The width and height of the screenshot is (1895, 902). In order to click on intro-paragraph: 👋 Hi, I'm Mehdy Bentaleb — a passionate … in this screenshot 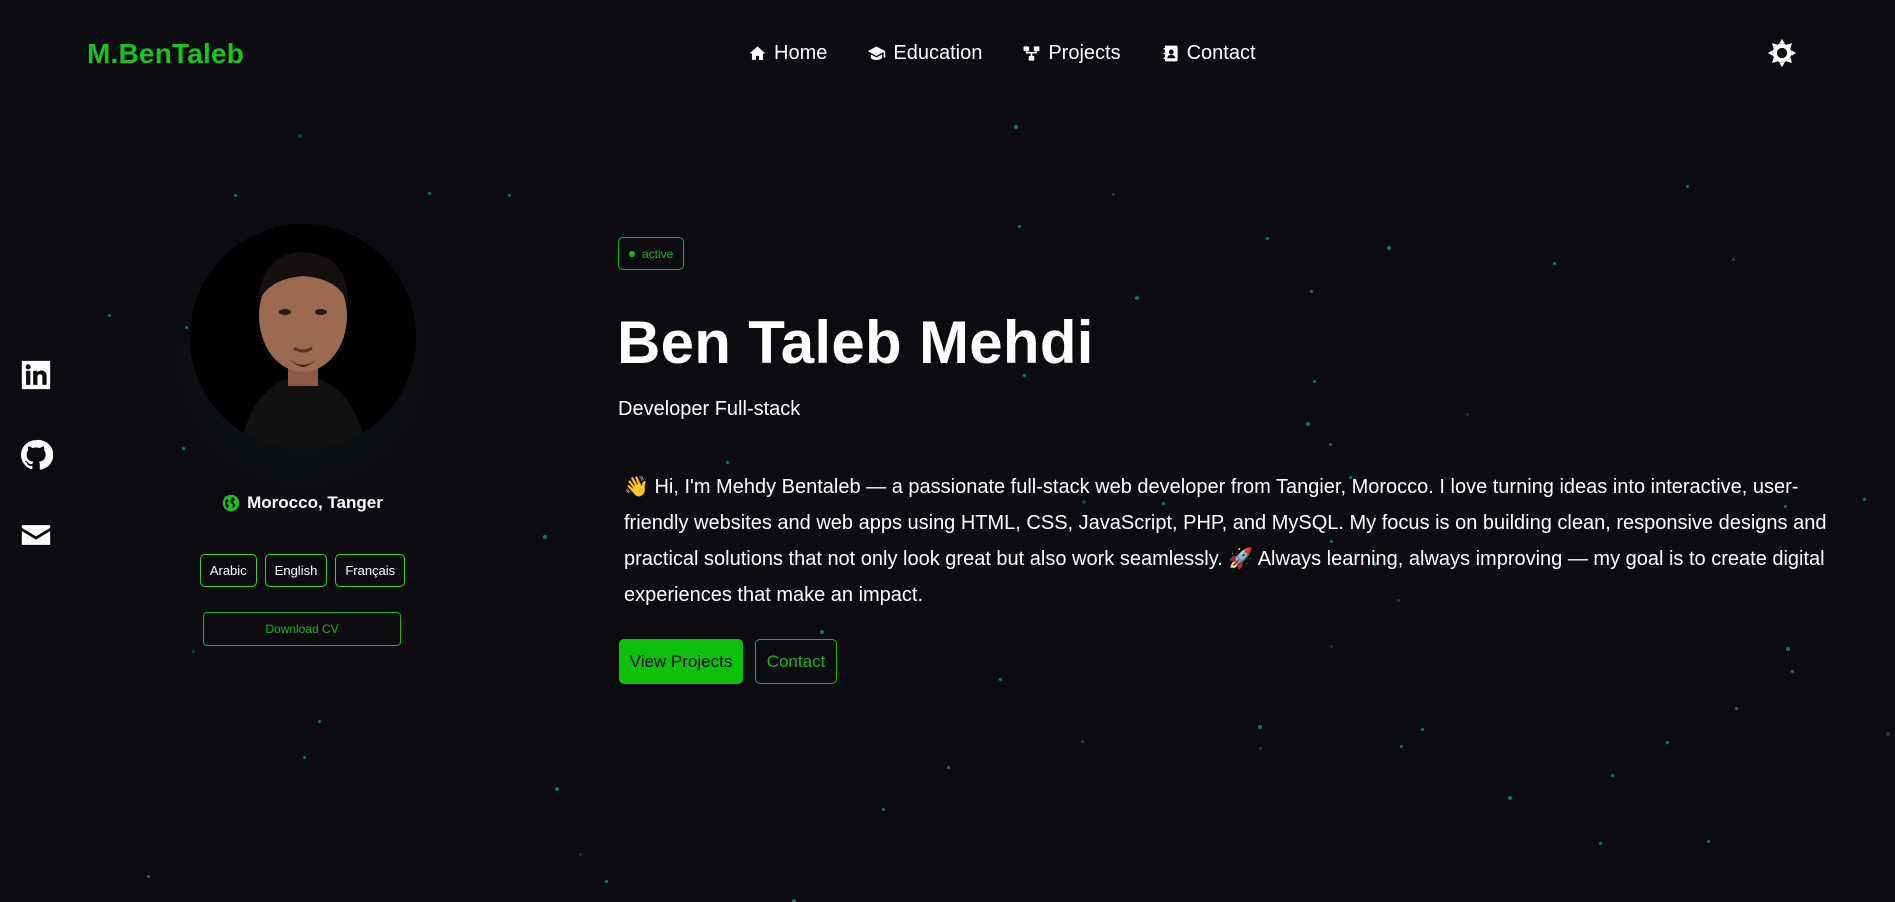, I will do `click(1225, 541)`.